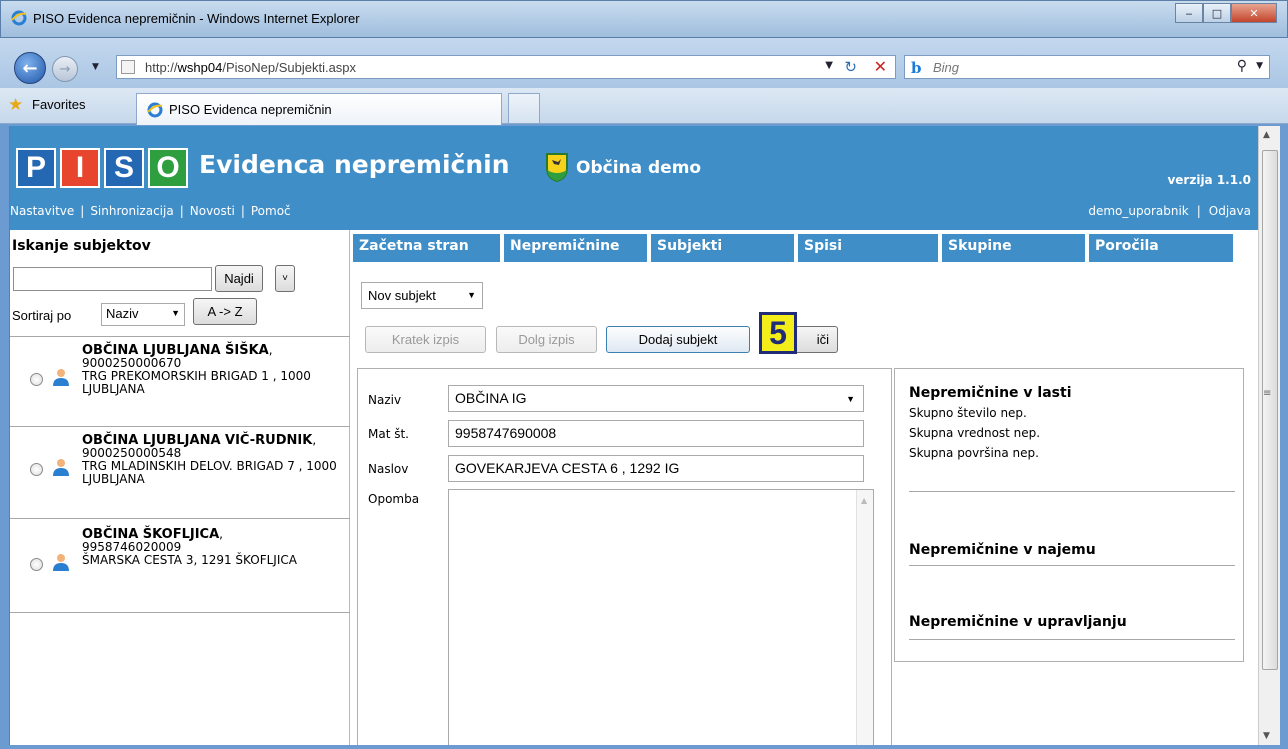  Describe the element at coordinates (880, 66) in the screenshot. I see `stop-icon: ✕` at that location.